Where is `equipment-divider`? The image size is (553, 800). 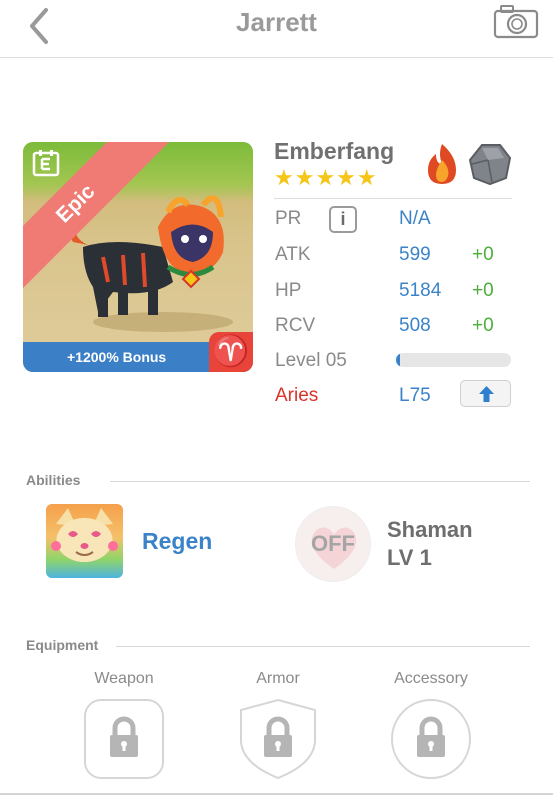
equipment-divider is located at coordinates (323, 646).